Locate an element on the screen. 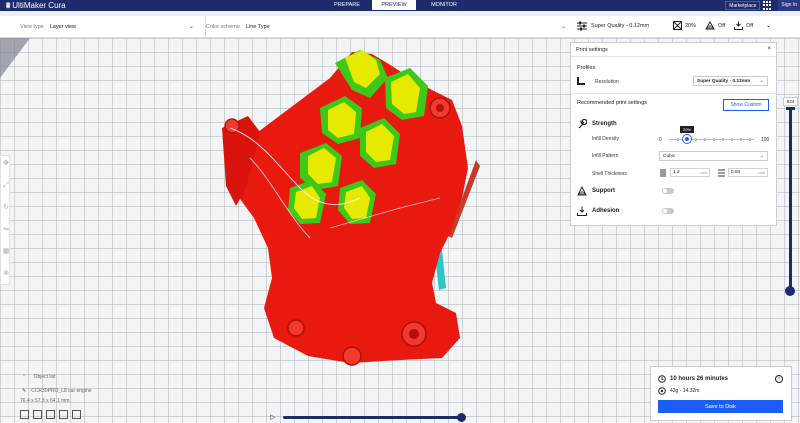 The width and height of the screenshot is (800, 423). left-toolbar: ✥ ⤢ ↻ ⇋ ▦ ⊗ is located at coordinates (5, 220).